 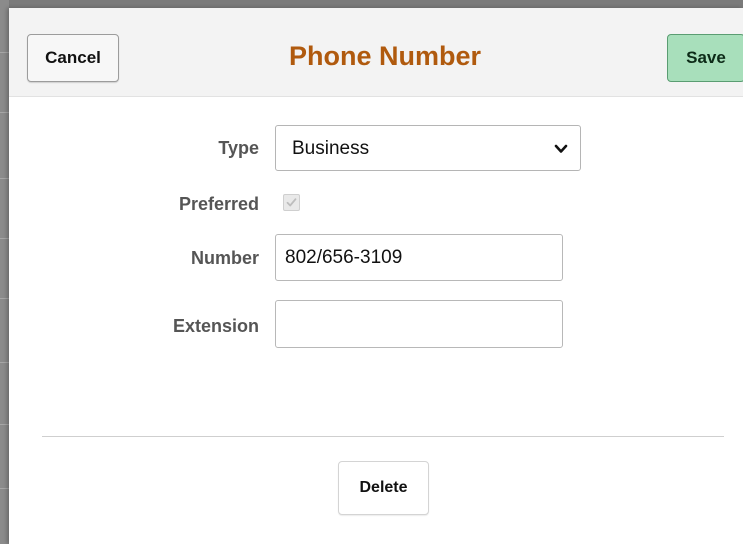 I want to click on backdrop-left, so click(x=4, y=272).